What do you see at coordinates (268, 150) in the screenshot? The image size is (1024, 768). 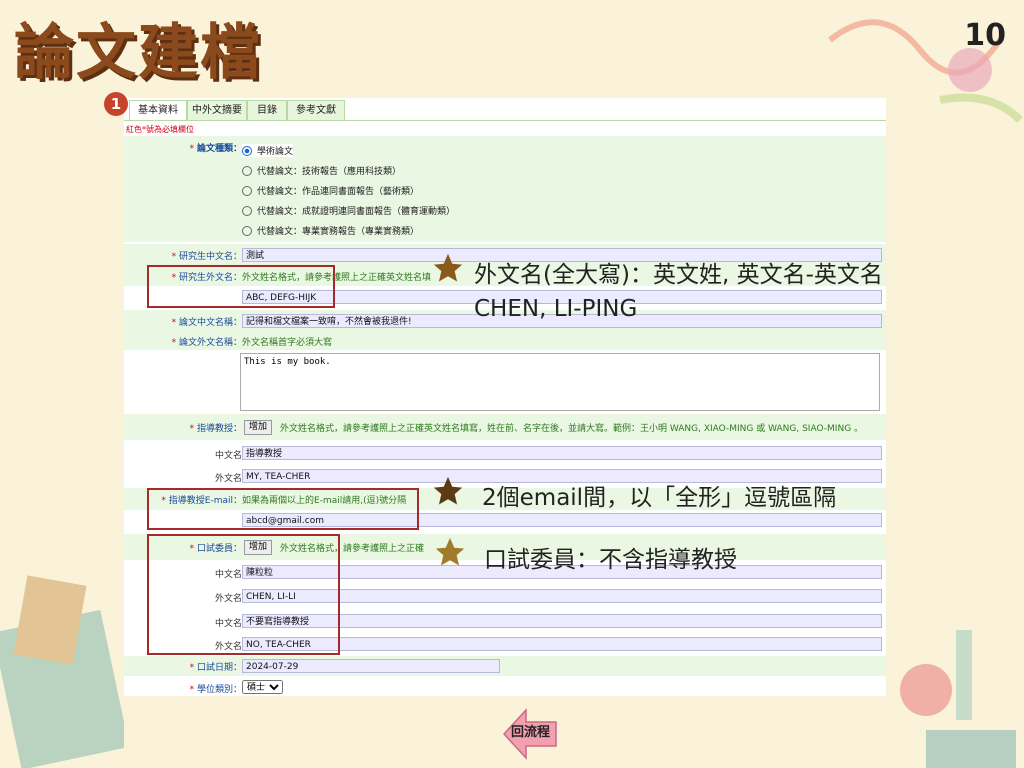 I see `type-option-1: 學術論文` at bounding box center [268, 150].